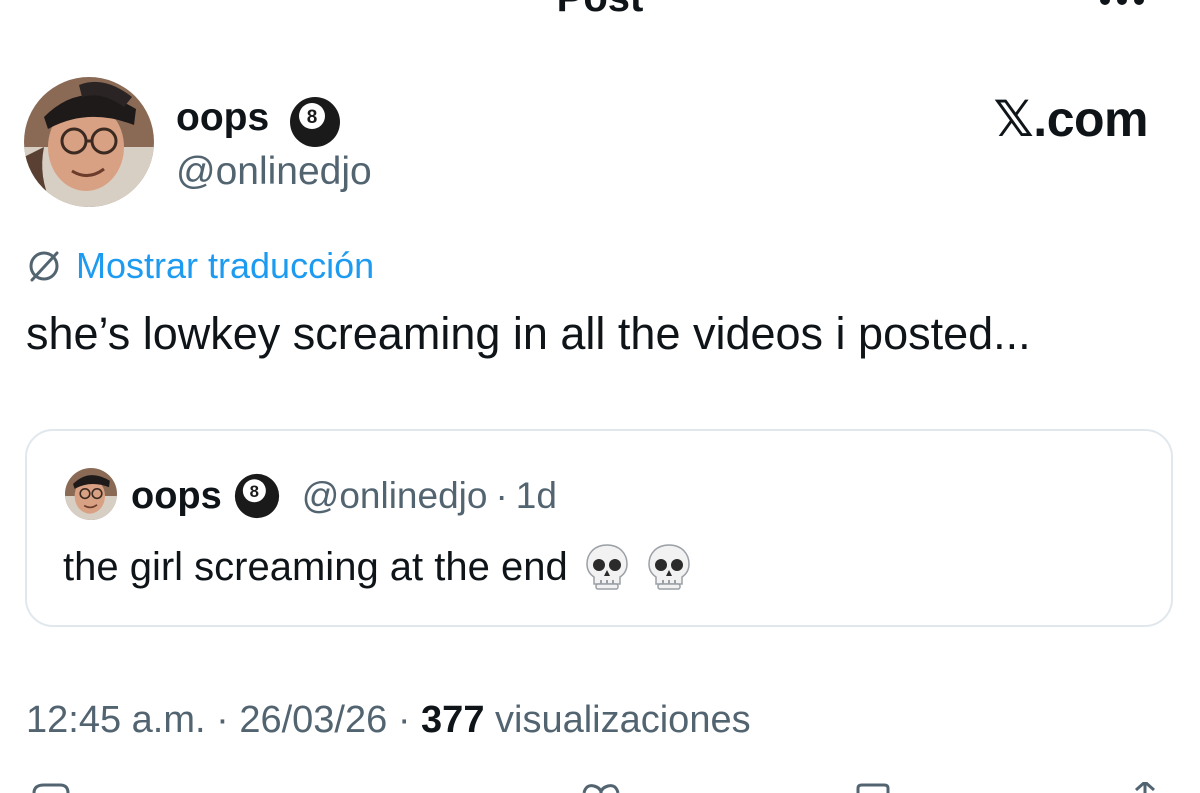  I want to click on views-count: 377, so click(453, 720).